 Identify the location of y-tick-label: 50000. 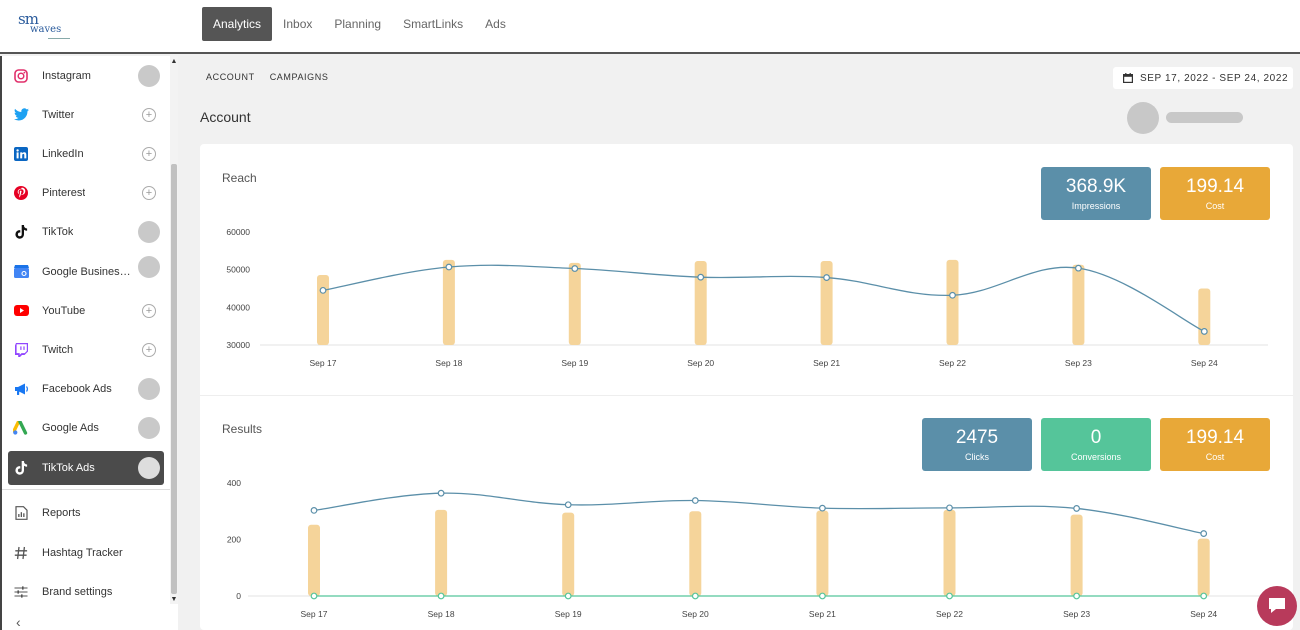
(238, 270).